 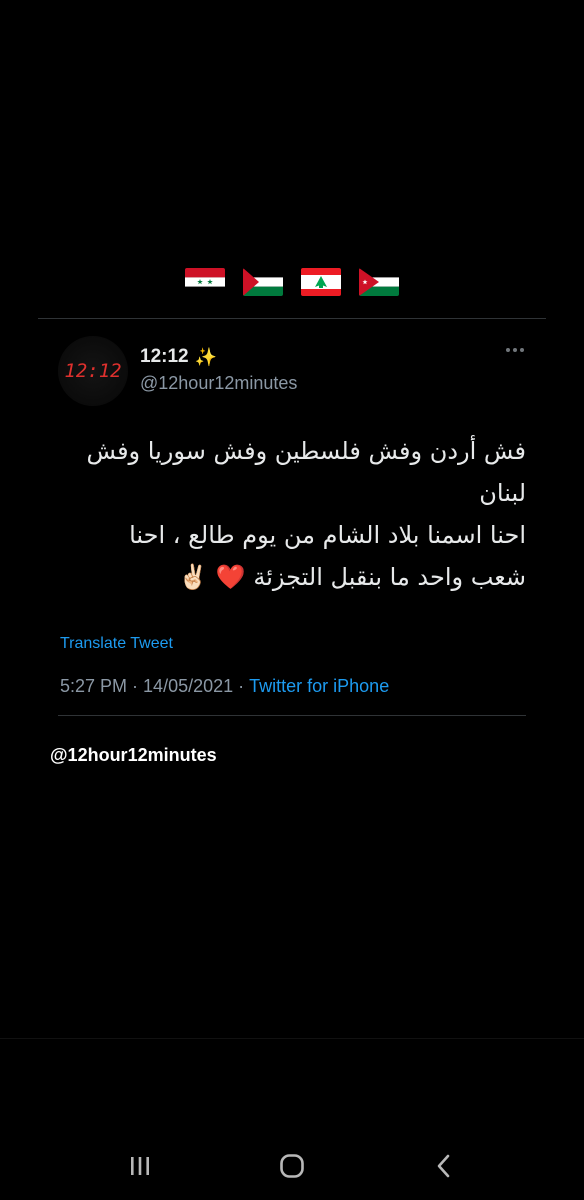 I want to click on tweet-text-line: احنا اسمنا بلاد الشام من يوم طالع ، احنا, so click(x=327, y=535).